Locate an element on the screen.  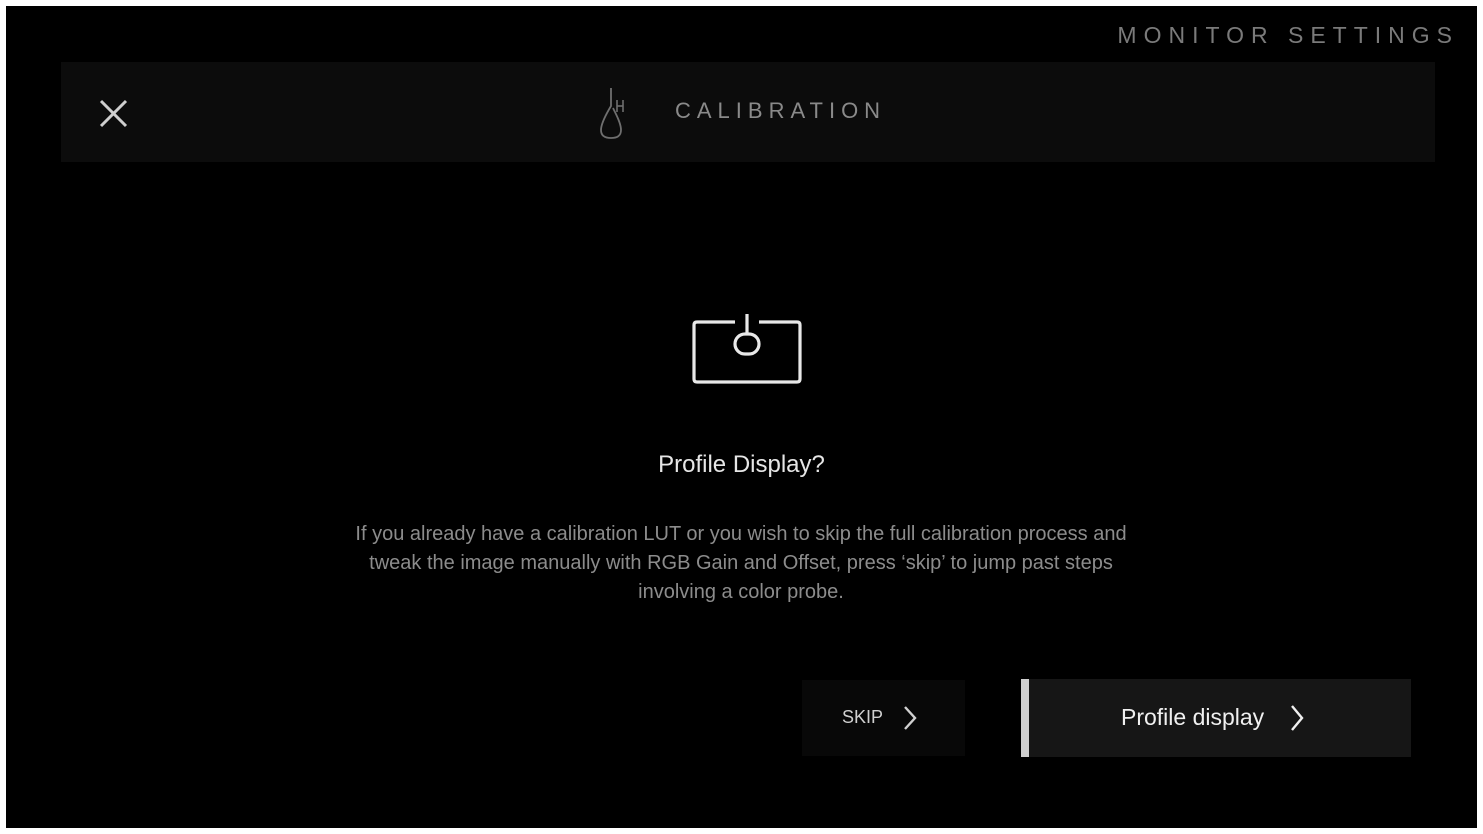
calibration-probe-icon is located at coordinates (612, 113).